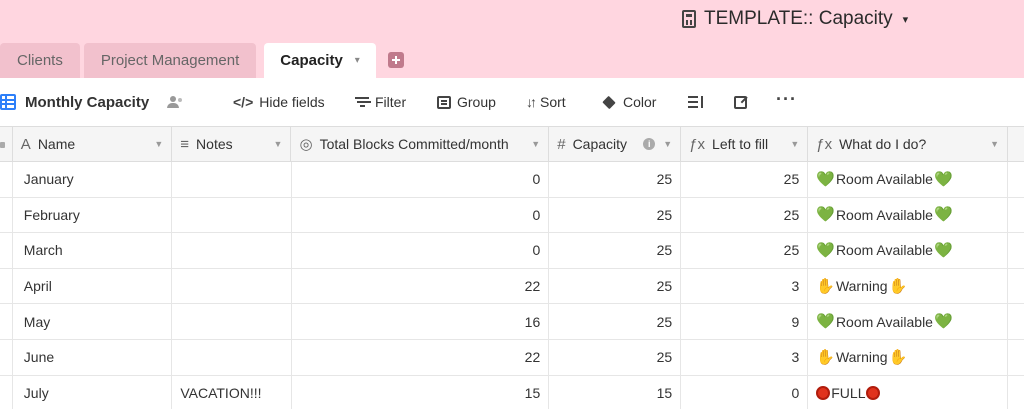  I want to click on share-view-button, so click(740, 102).